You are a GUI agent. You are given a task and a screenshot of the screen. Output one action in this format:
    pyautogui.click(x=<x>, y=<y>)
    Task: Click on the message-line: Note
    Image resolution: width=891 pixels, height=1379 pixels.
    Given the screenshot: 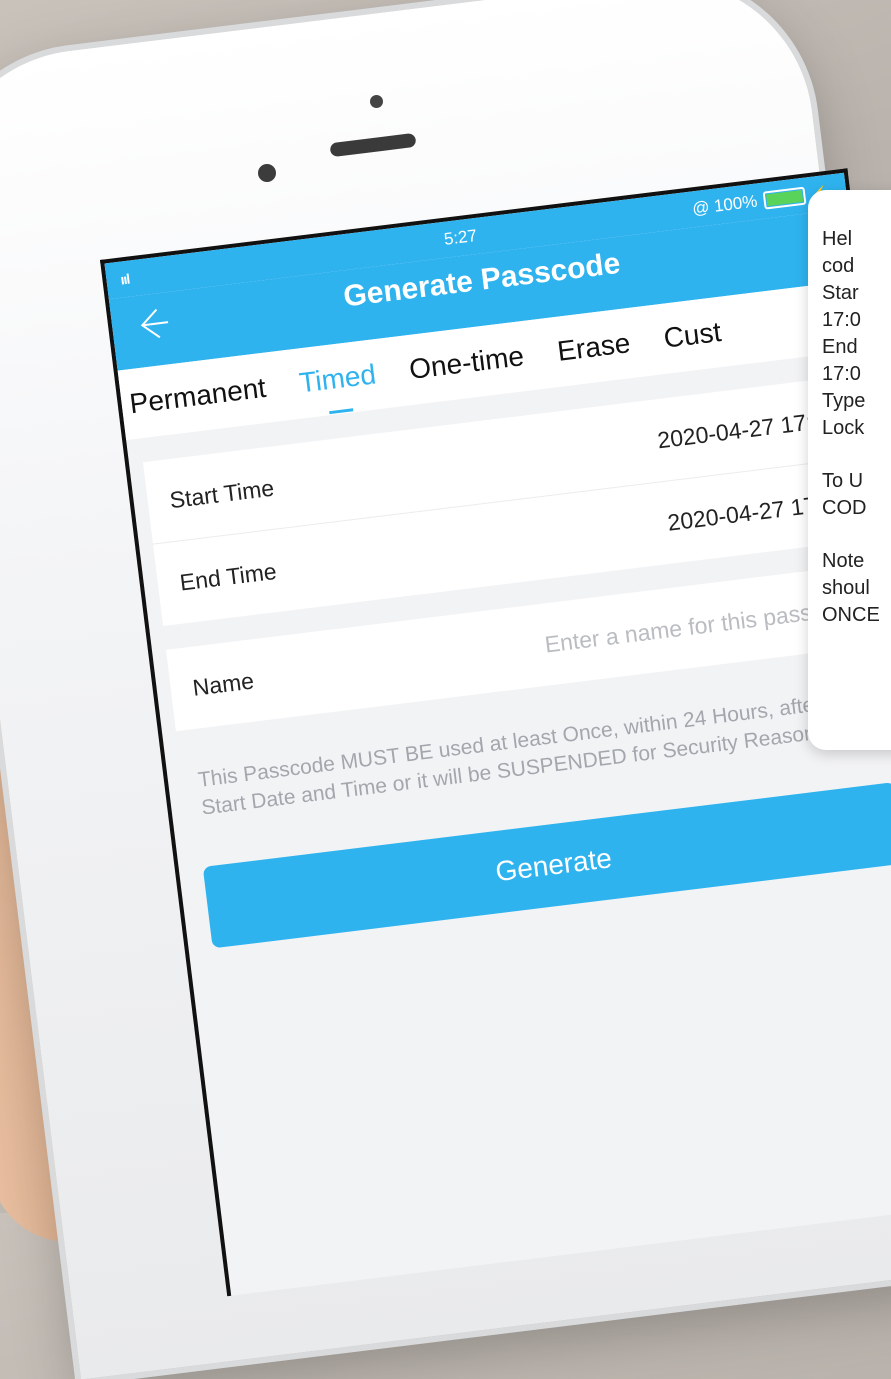 What is the action you would take?
    pyautogui.click(x=843, y=561)
    